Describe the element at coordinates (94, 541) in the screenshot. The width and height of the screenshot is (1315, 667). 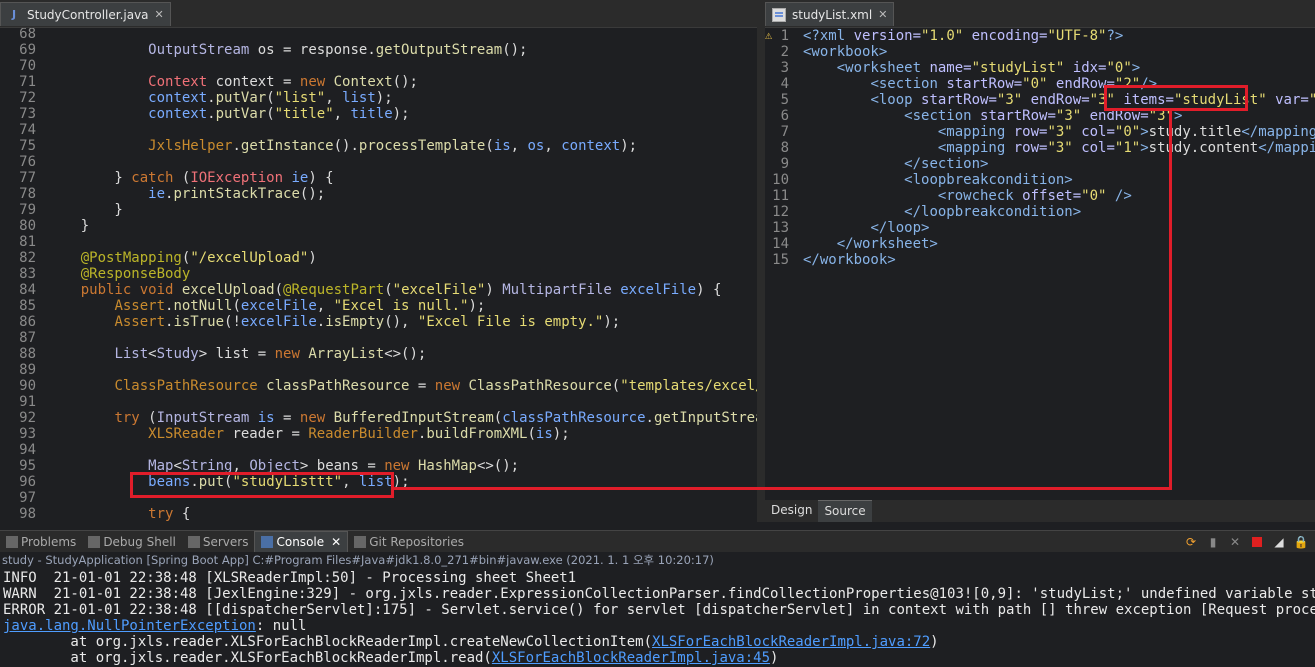
I see `debug-shell-icon` at that location.